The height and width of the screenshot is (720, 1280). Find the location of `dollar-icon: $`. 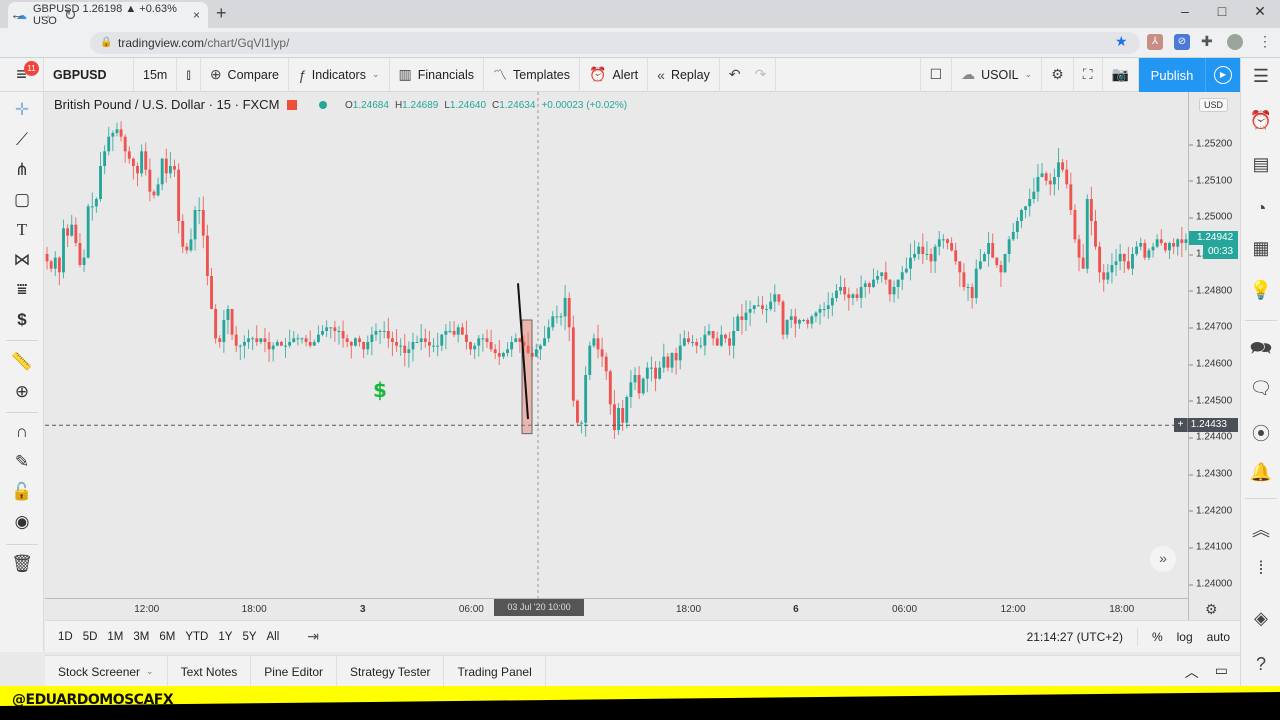

dollar-icon: $ is located at coordinates (22, 320).